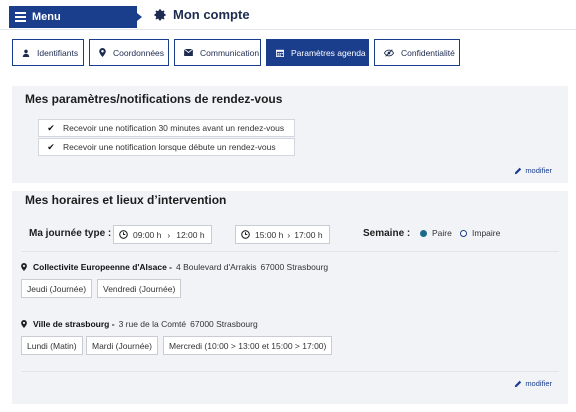 The width and height of the screenshot is (576, 412). I want to click on modify-schedule-link: modifier, so click(533, 383).